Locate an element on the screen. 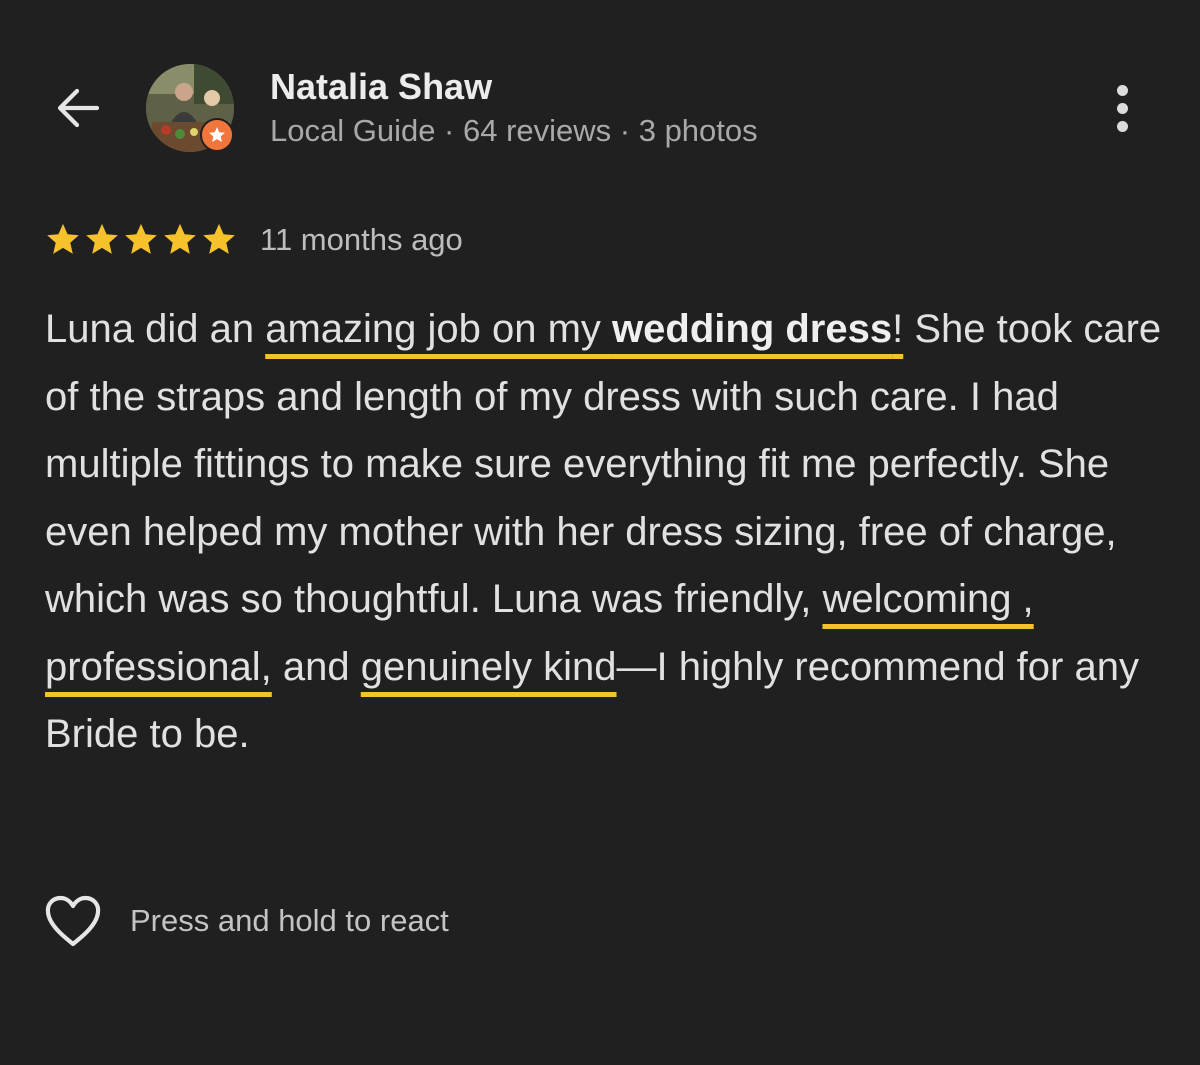 This screenshot has height=1065, width=1200. back-button is located at coordinates (78, 108).